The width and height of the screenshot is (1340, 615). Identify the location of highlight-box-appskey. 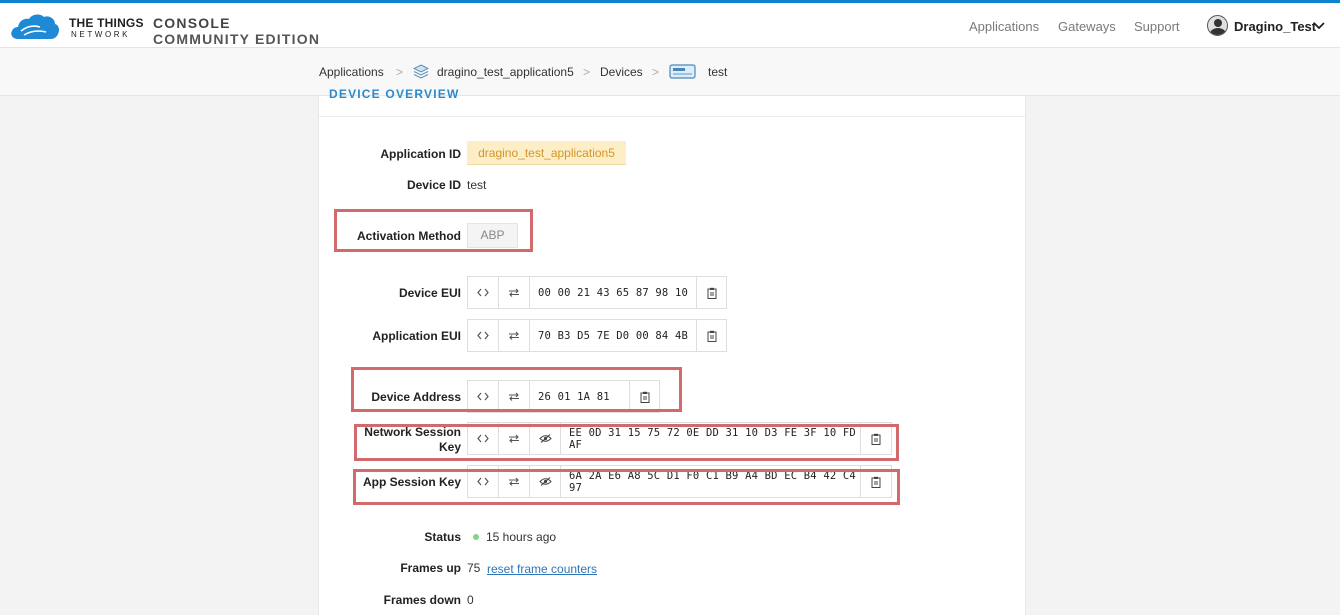
(626, 487).